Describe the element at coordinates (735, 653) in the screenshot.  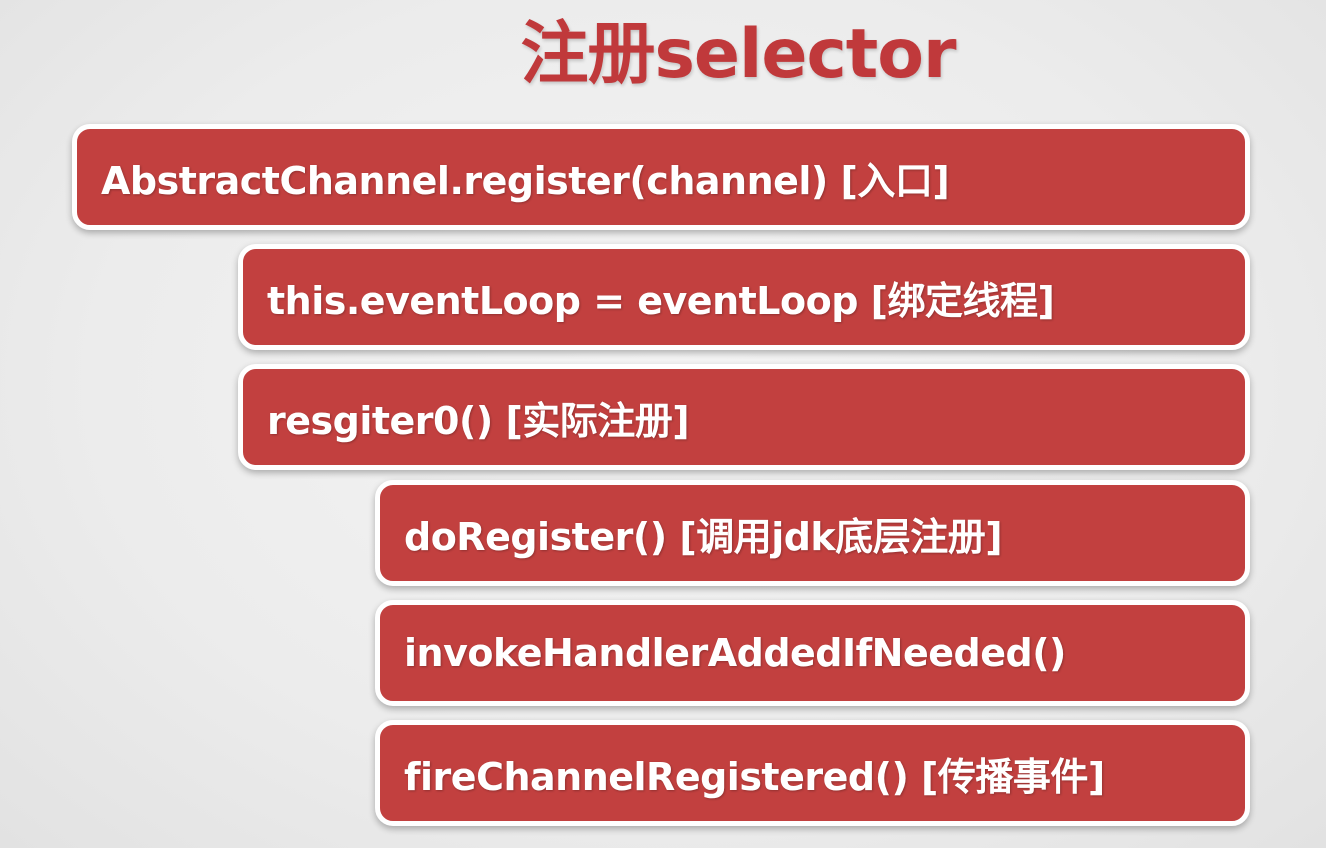
I see `step-label: invokeHandlerAddedIfNeeded()` at that location.